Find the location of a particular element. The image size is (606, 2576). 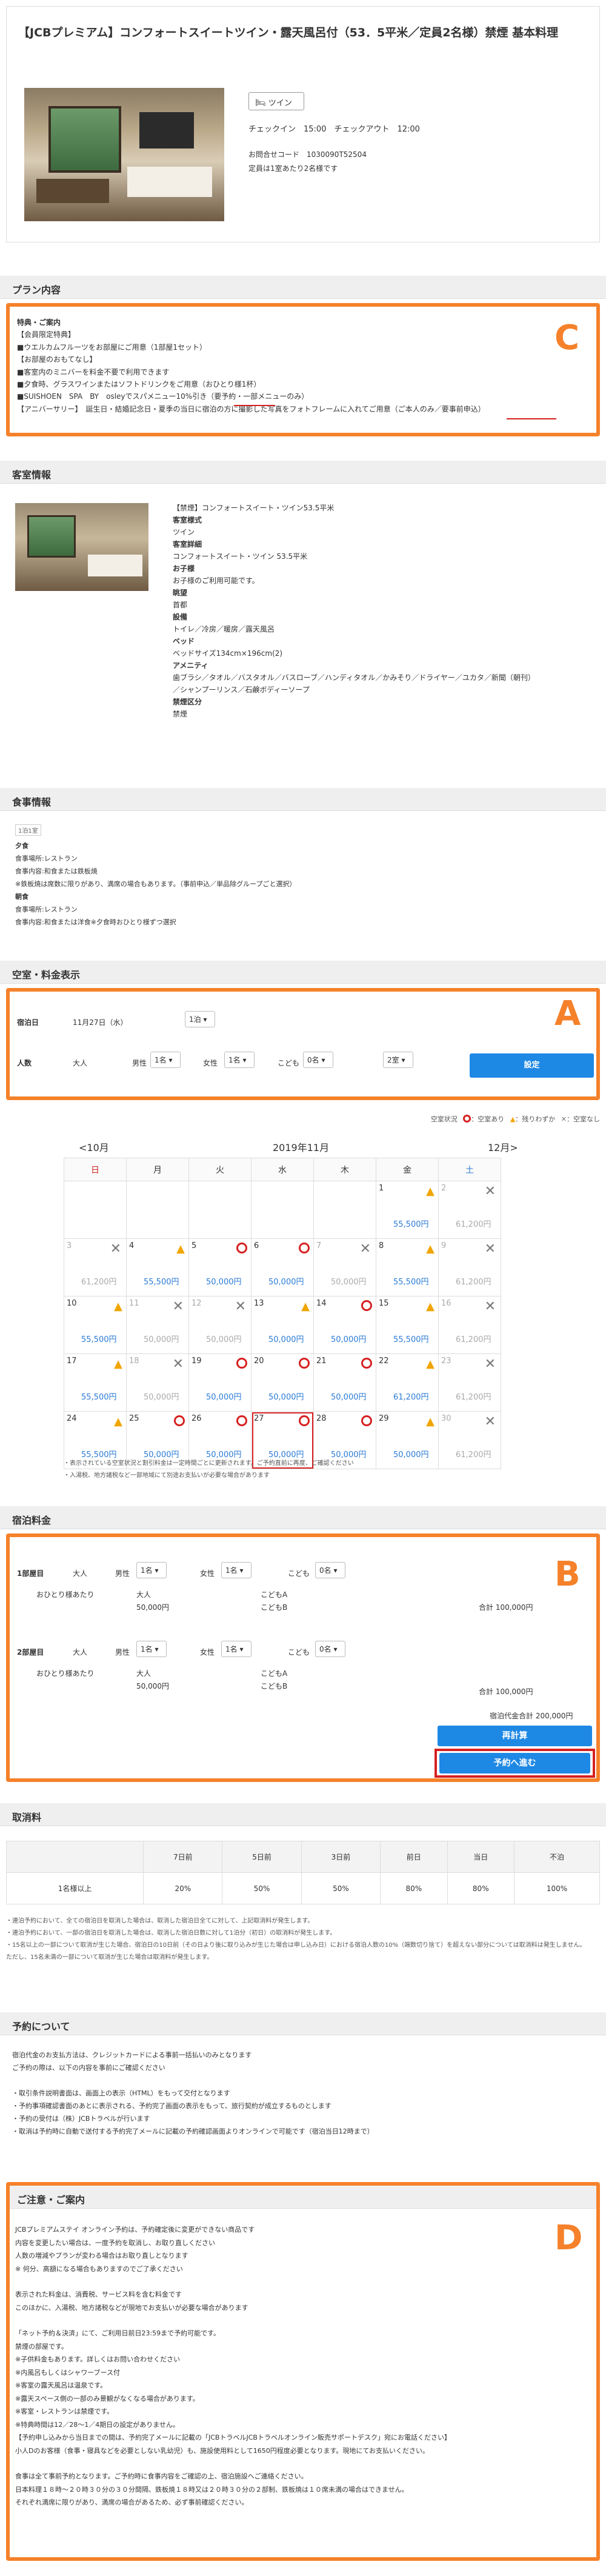

room2-male-select: 1名 ▾ is located at coordinates (151, 1649).